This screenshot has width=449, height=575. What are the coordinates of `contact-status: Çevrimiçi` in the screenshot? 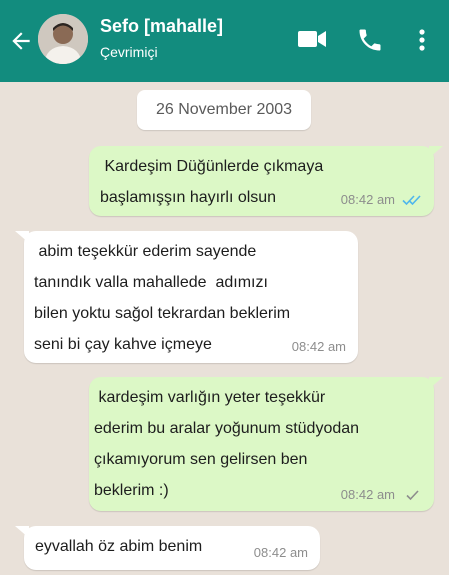 It's located at (129, 52).